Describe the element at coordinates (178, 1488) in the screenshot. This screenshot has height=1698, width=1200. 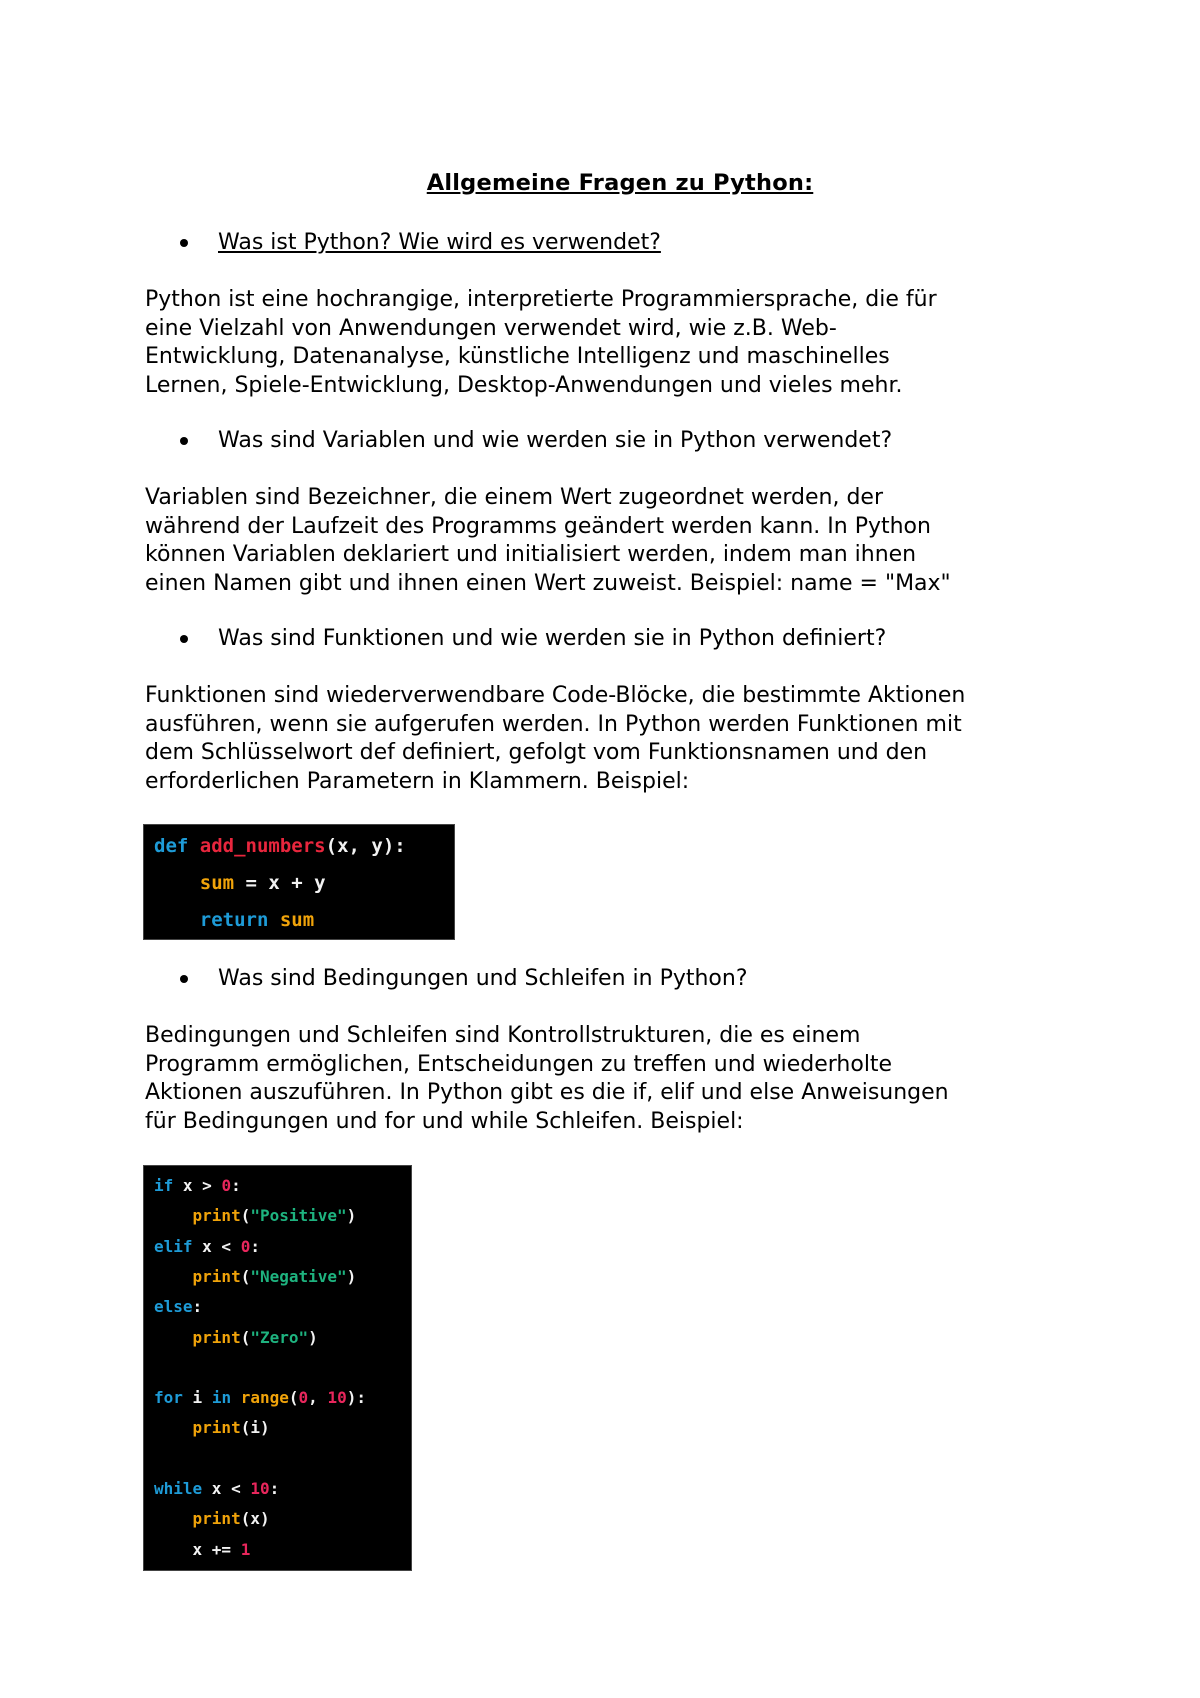
I see `code-token: while` at that location.